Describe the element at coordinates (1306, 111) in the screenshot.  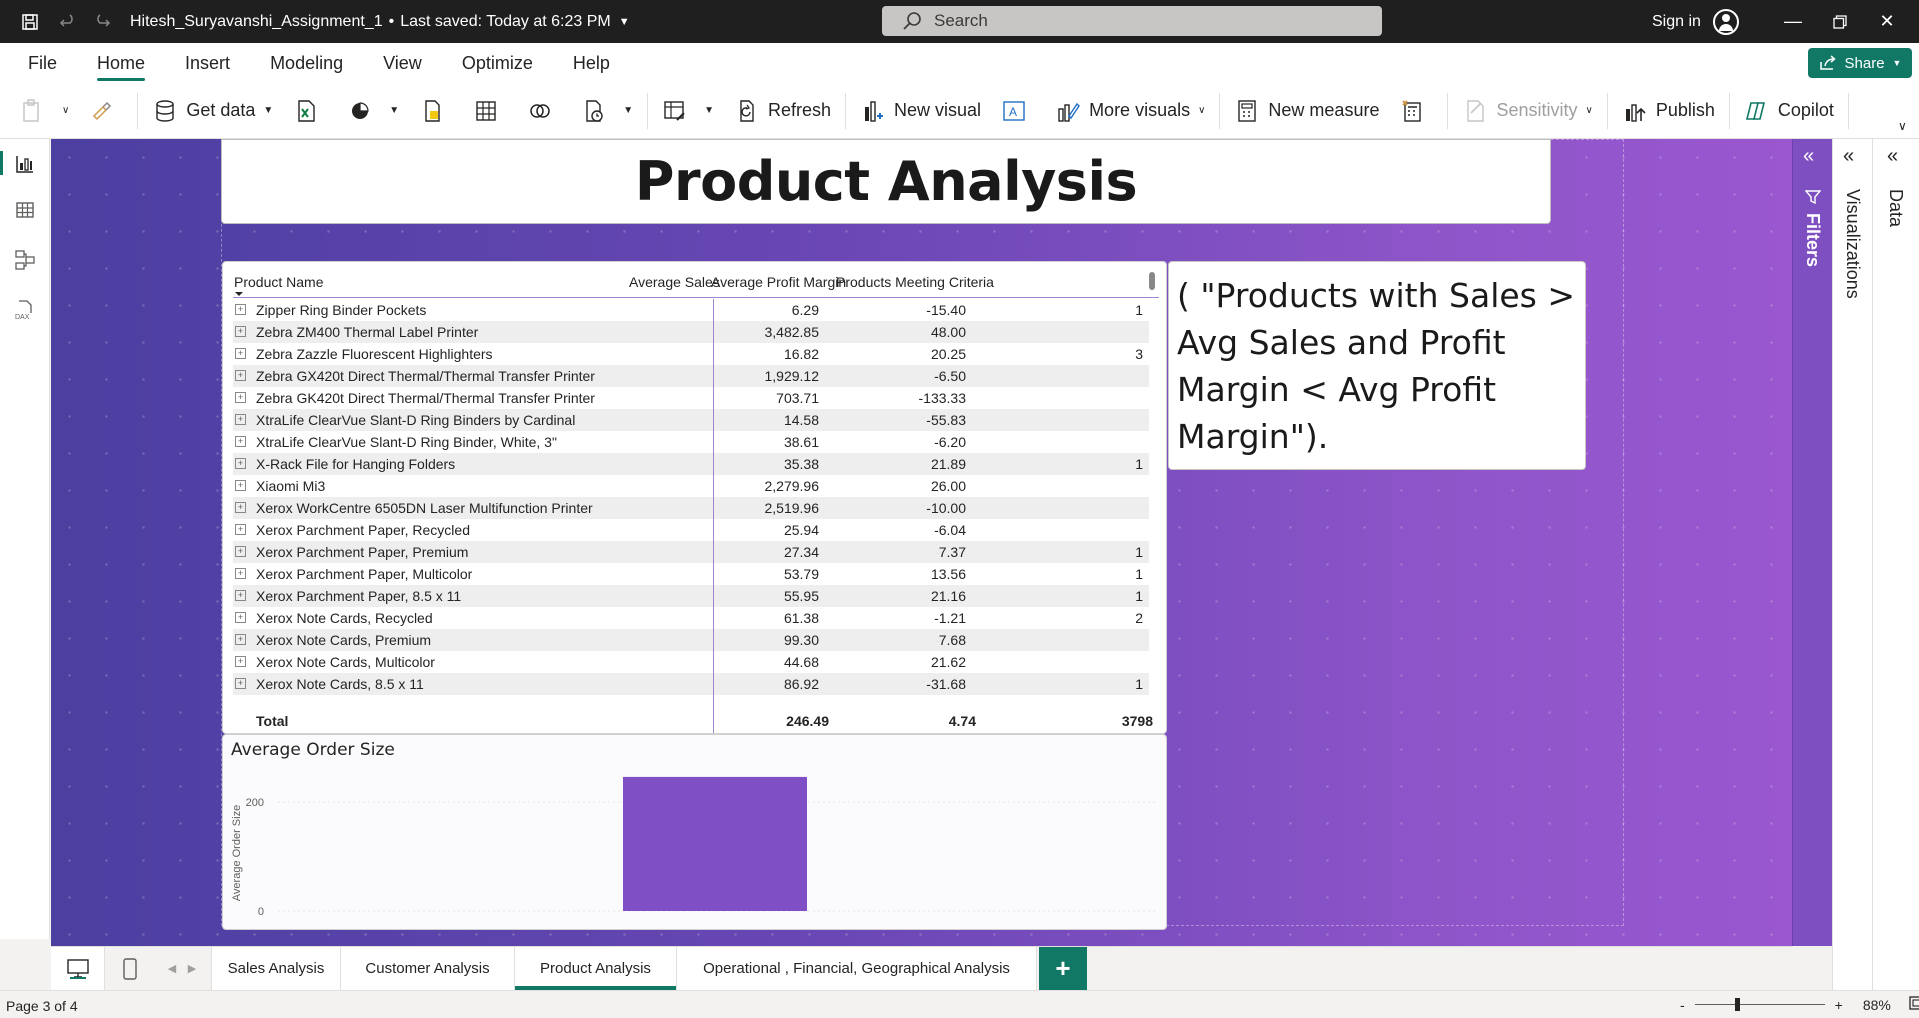
I see `new-measure-button: New measure` at that location.